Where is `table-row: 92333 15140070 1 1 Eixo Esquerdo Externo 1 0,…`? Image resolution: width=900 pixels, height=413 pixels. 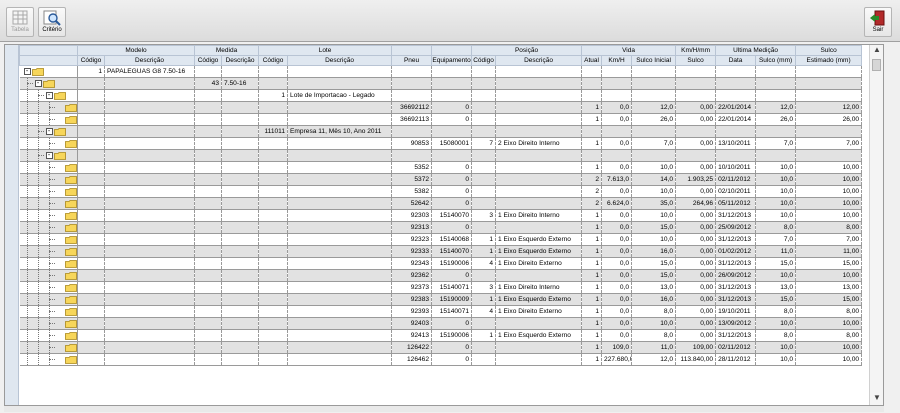 table-row: 92333 15140070 1 1 Eixo Esquerdo Externo 1 0,… is located at coordinates (441, 251).